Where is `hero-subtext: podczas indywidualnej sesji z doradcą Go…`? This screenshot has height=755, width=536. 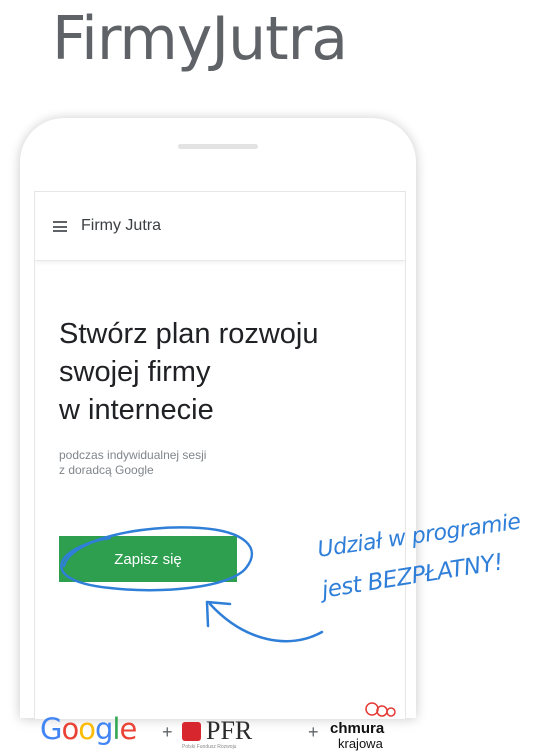
hero-subtext: podczas indywidualnej sesji z doradcą Go… is located at coordinates (209, 463).